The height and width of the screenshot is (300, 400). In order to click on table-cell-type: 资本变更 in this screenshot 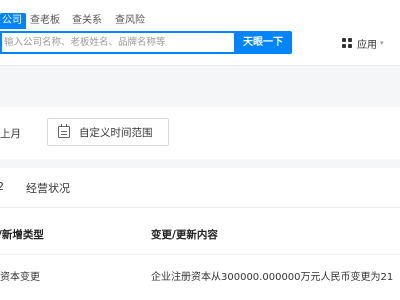, I will do `click(20, 277)`.